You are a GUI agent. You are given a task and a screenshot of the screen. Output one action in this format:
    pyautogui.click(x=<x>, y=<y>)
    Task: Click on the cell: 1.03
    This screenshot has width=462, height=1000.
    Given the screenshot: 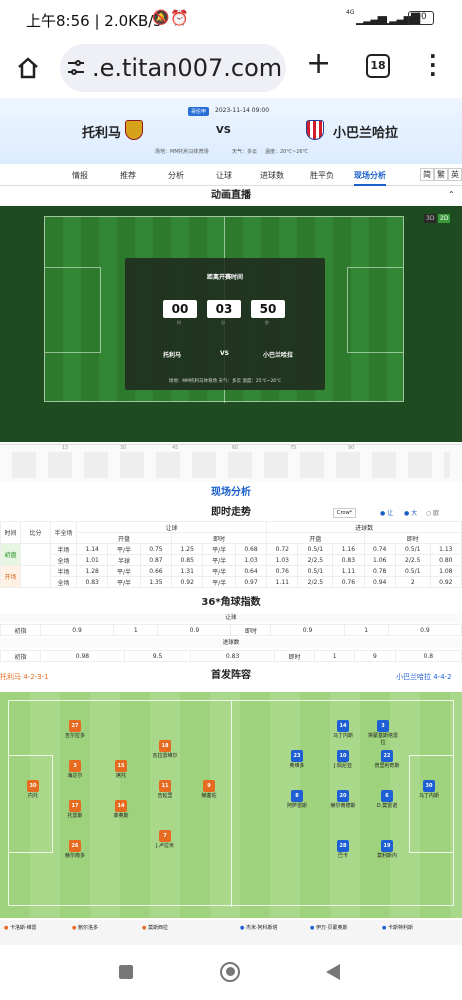 What is the action you would take?
    pyautogui.click(x=251, y=560)
    